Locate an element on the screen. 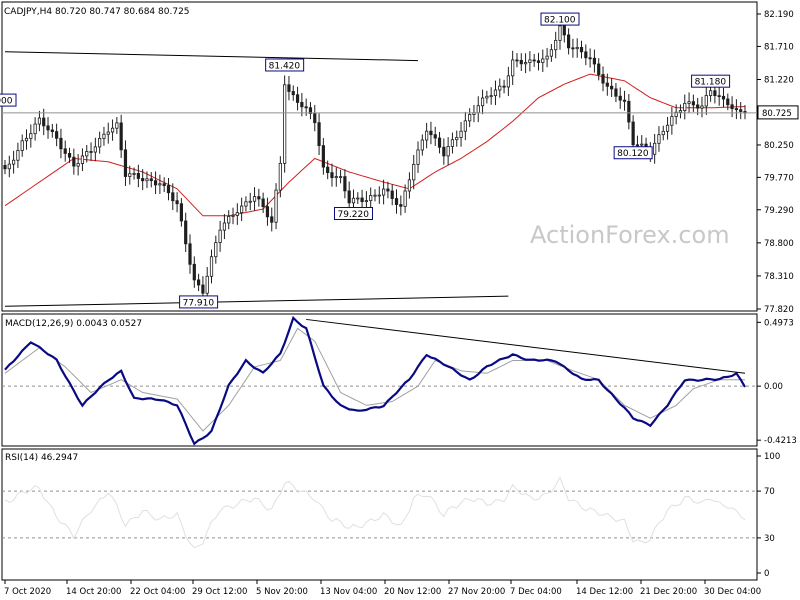 Image resolution: width=800 pixels, height=600 pixels. time-tick-label: 20 Nov 12:00 is located at coordinates (412, 592).